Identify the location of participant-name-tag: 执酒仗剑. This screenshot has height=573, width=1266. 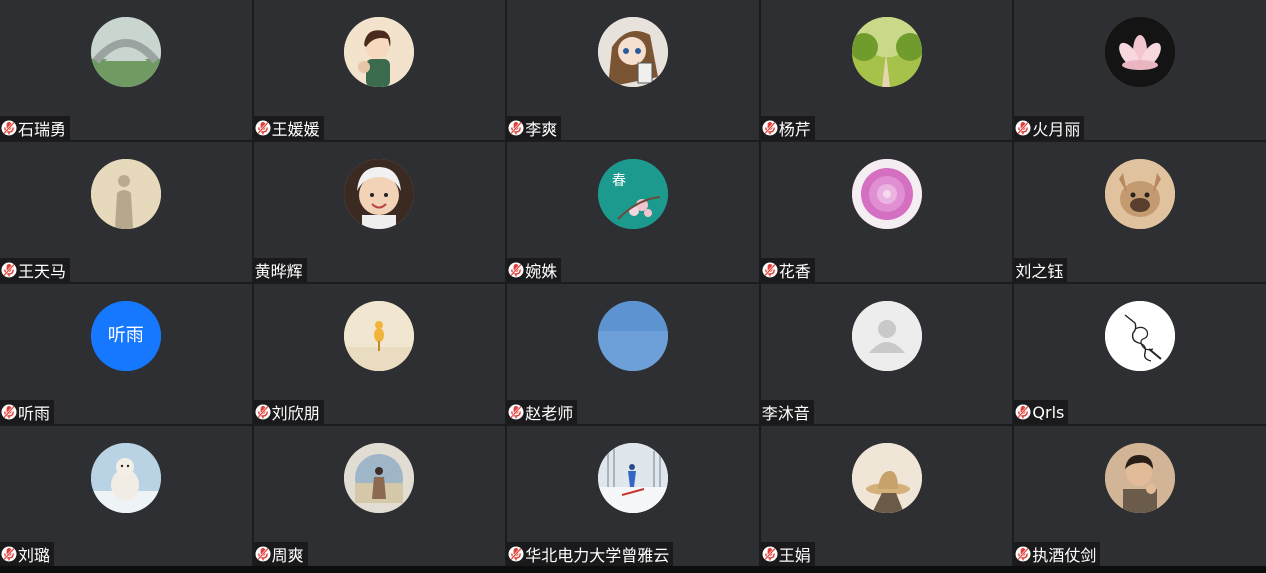
(1057, 554).